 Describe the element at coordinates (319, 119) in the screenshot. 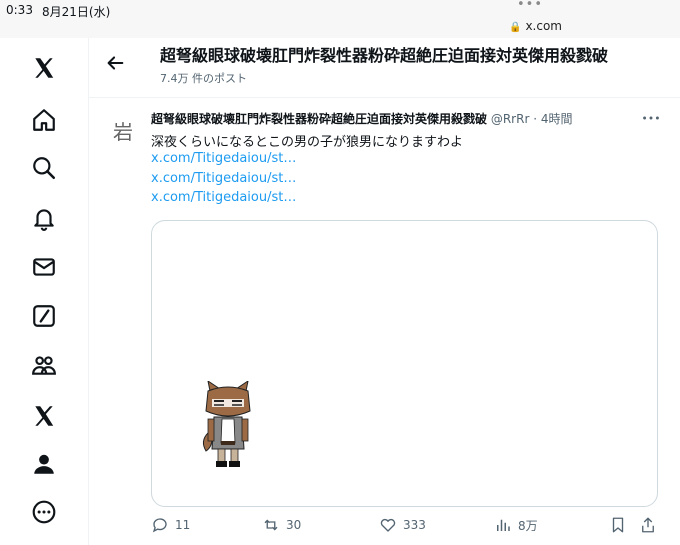

I see `display-name: 超弩級眼球破壊肛門炸裂性器粉砕超絶圧迫面接対英傑用殺戮破` at that location.